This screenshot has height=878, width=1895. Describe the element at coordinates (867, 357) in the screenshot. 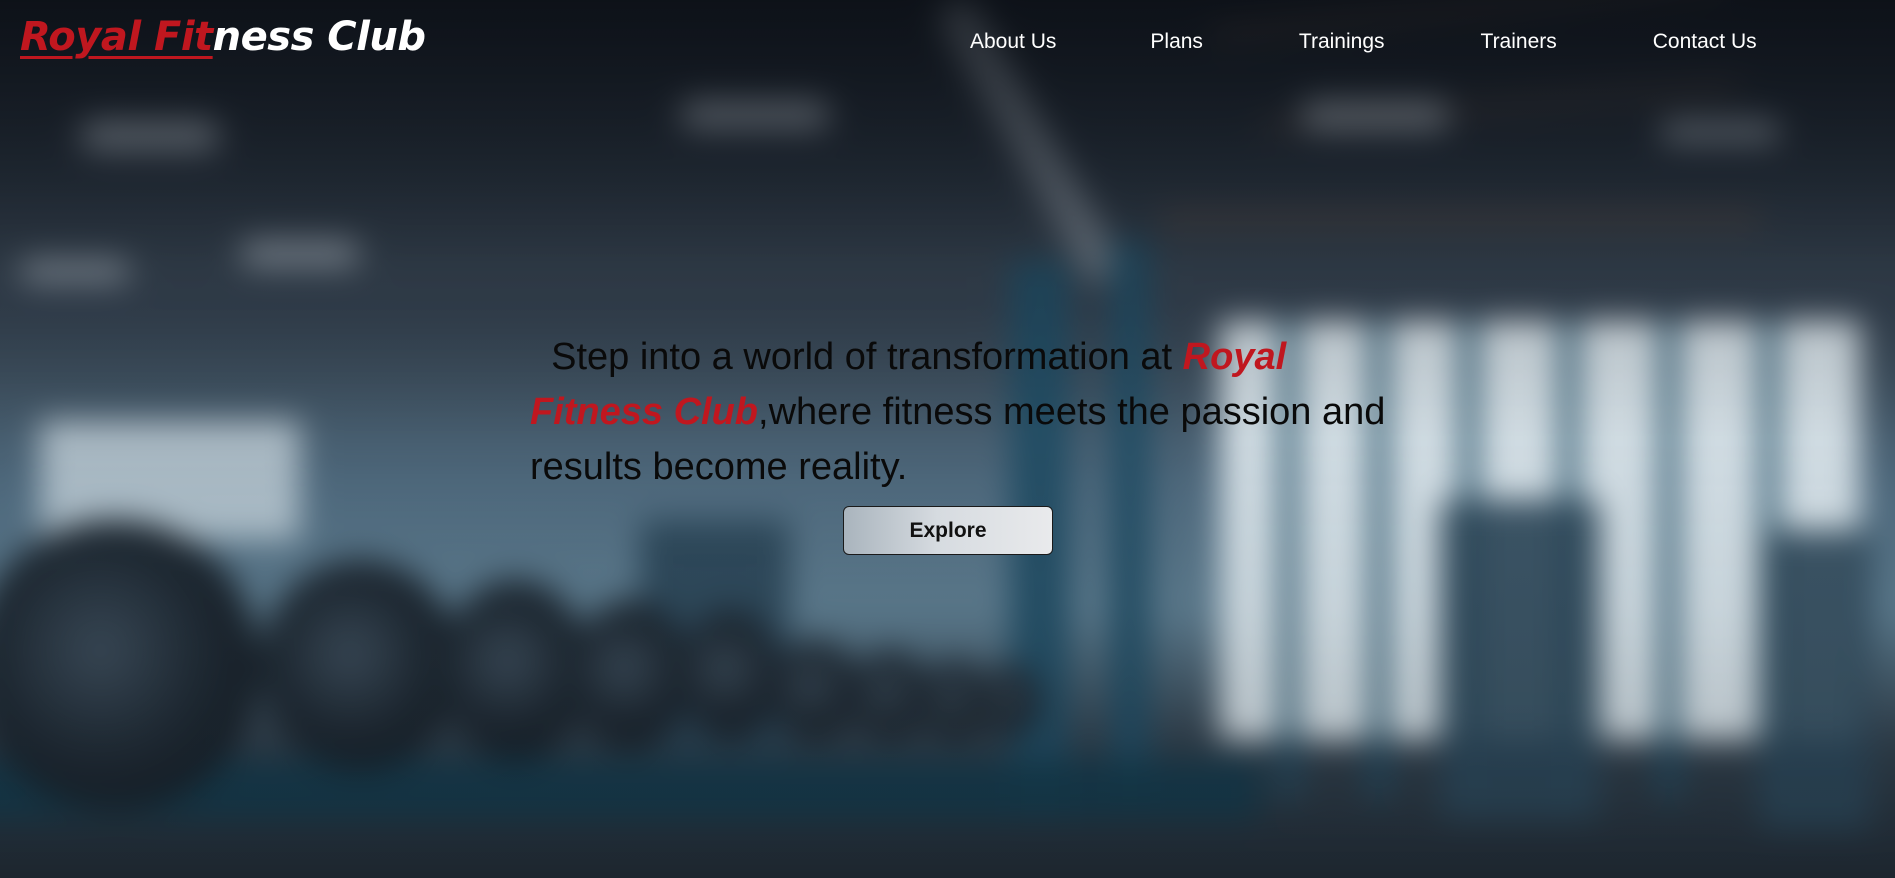

I see `hero-text-before: Step into a world of transformation at` at that location.